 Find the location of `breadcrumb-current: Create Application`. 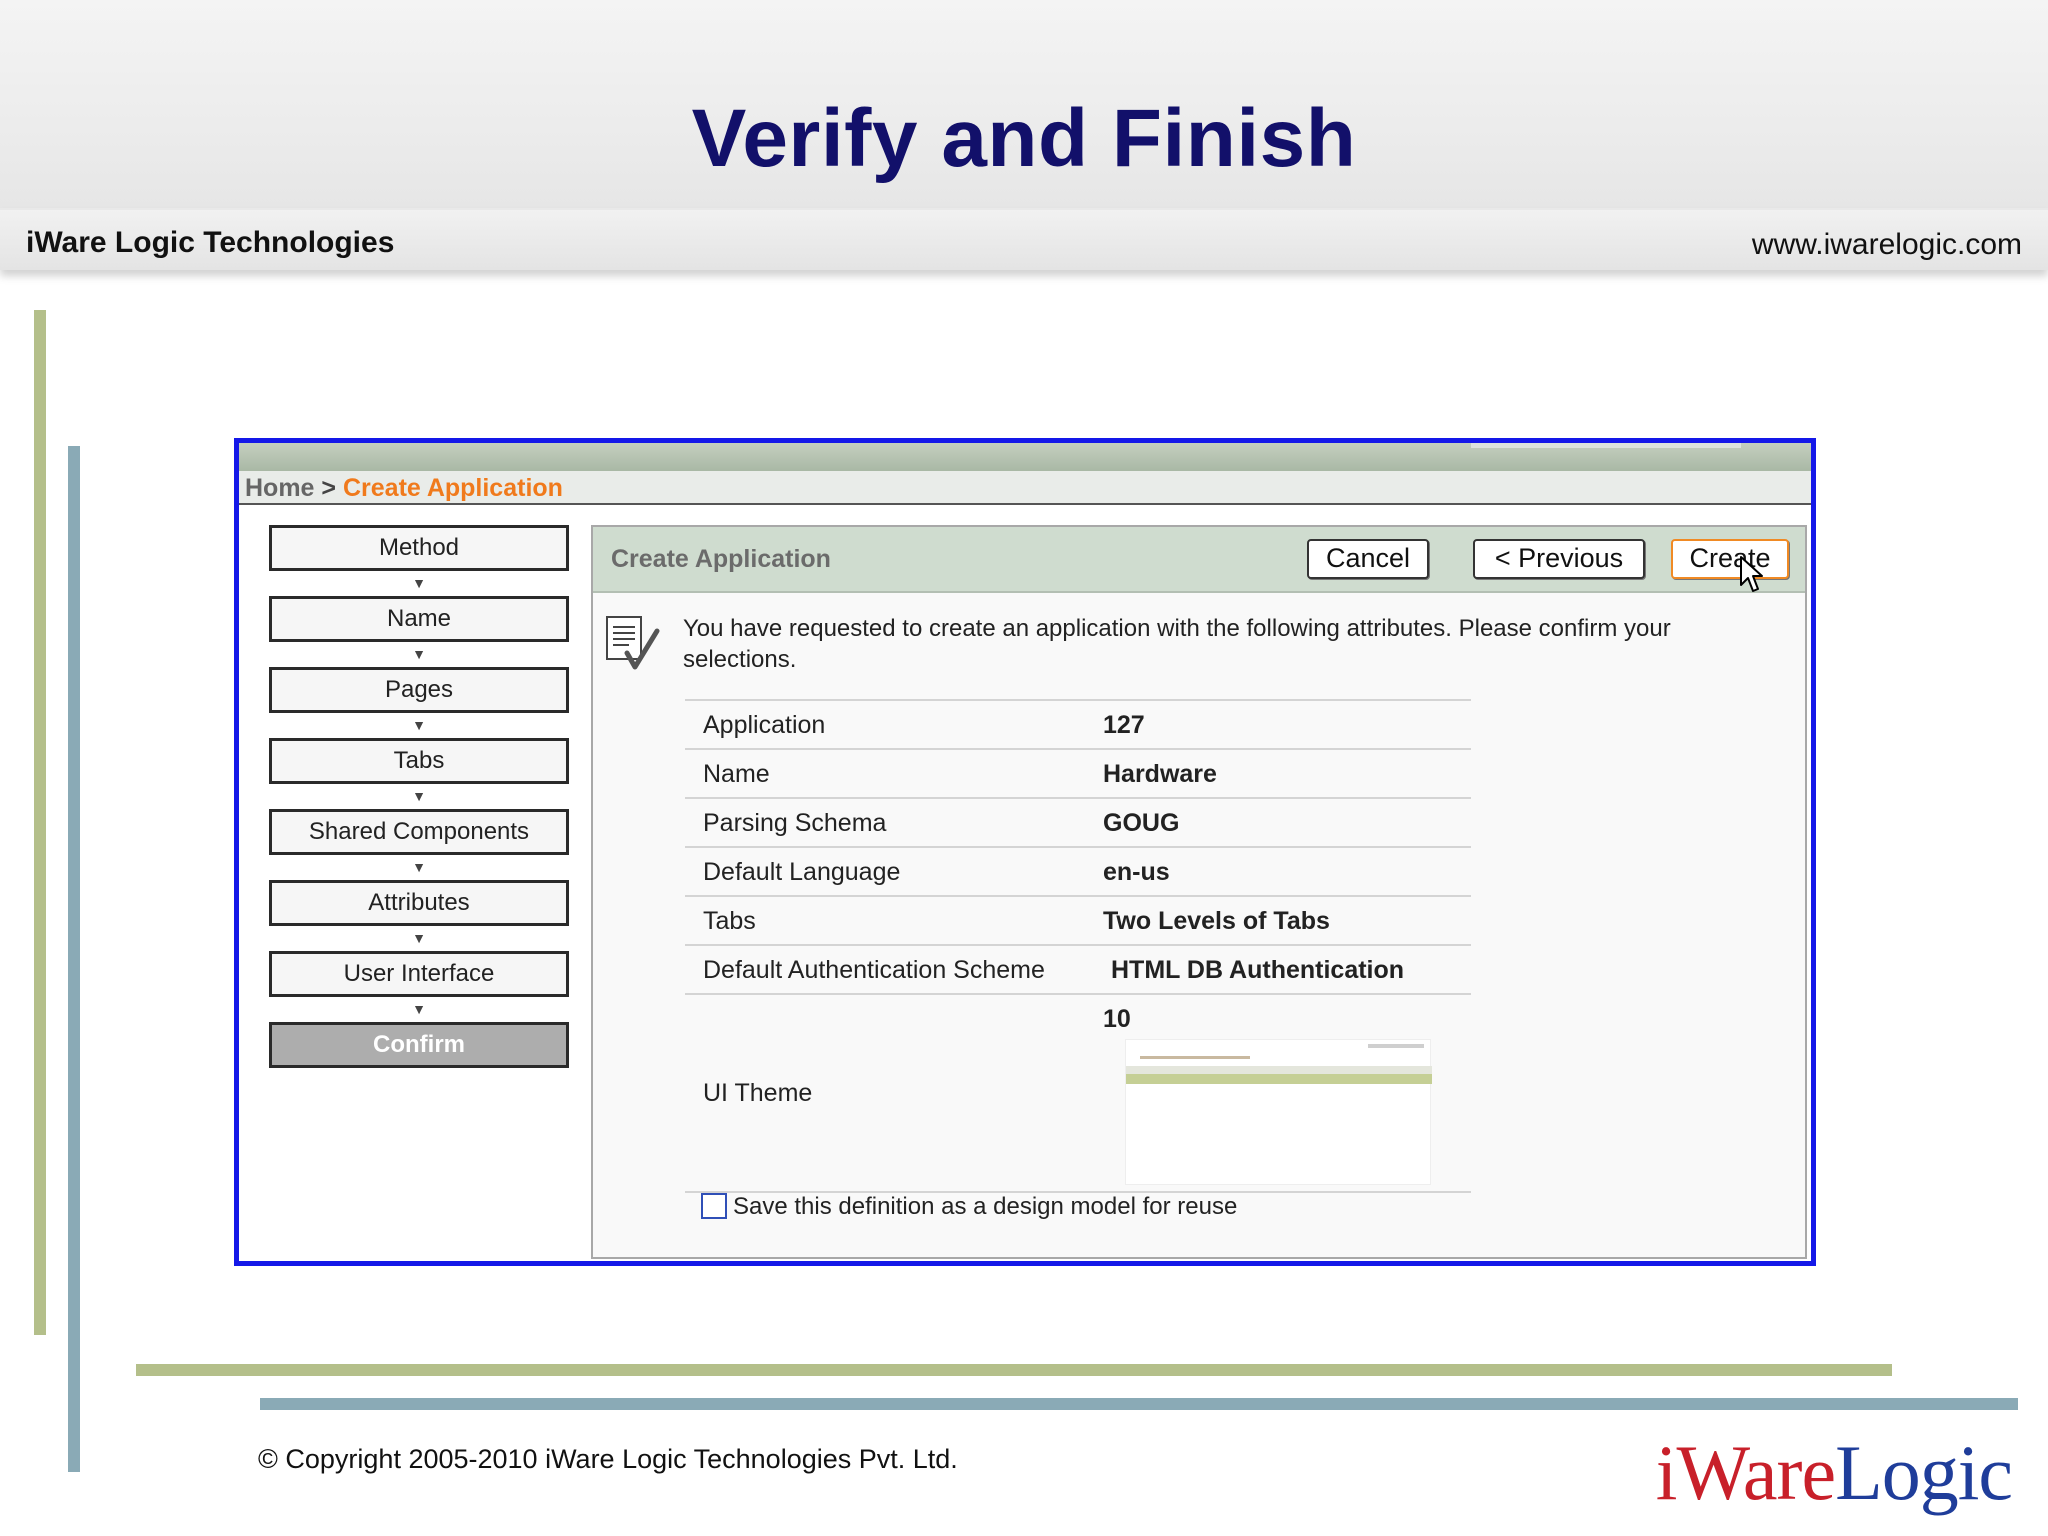

breadcrumb-current: Create Application is located at coordinates (452, 488).